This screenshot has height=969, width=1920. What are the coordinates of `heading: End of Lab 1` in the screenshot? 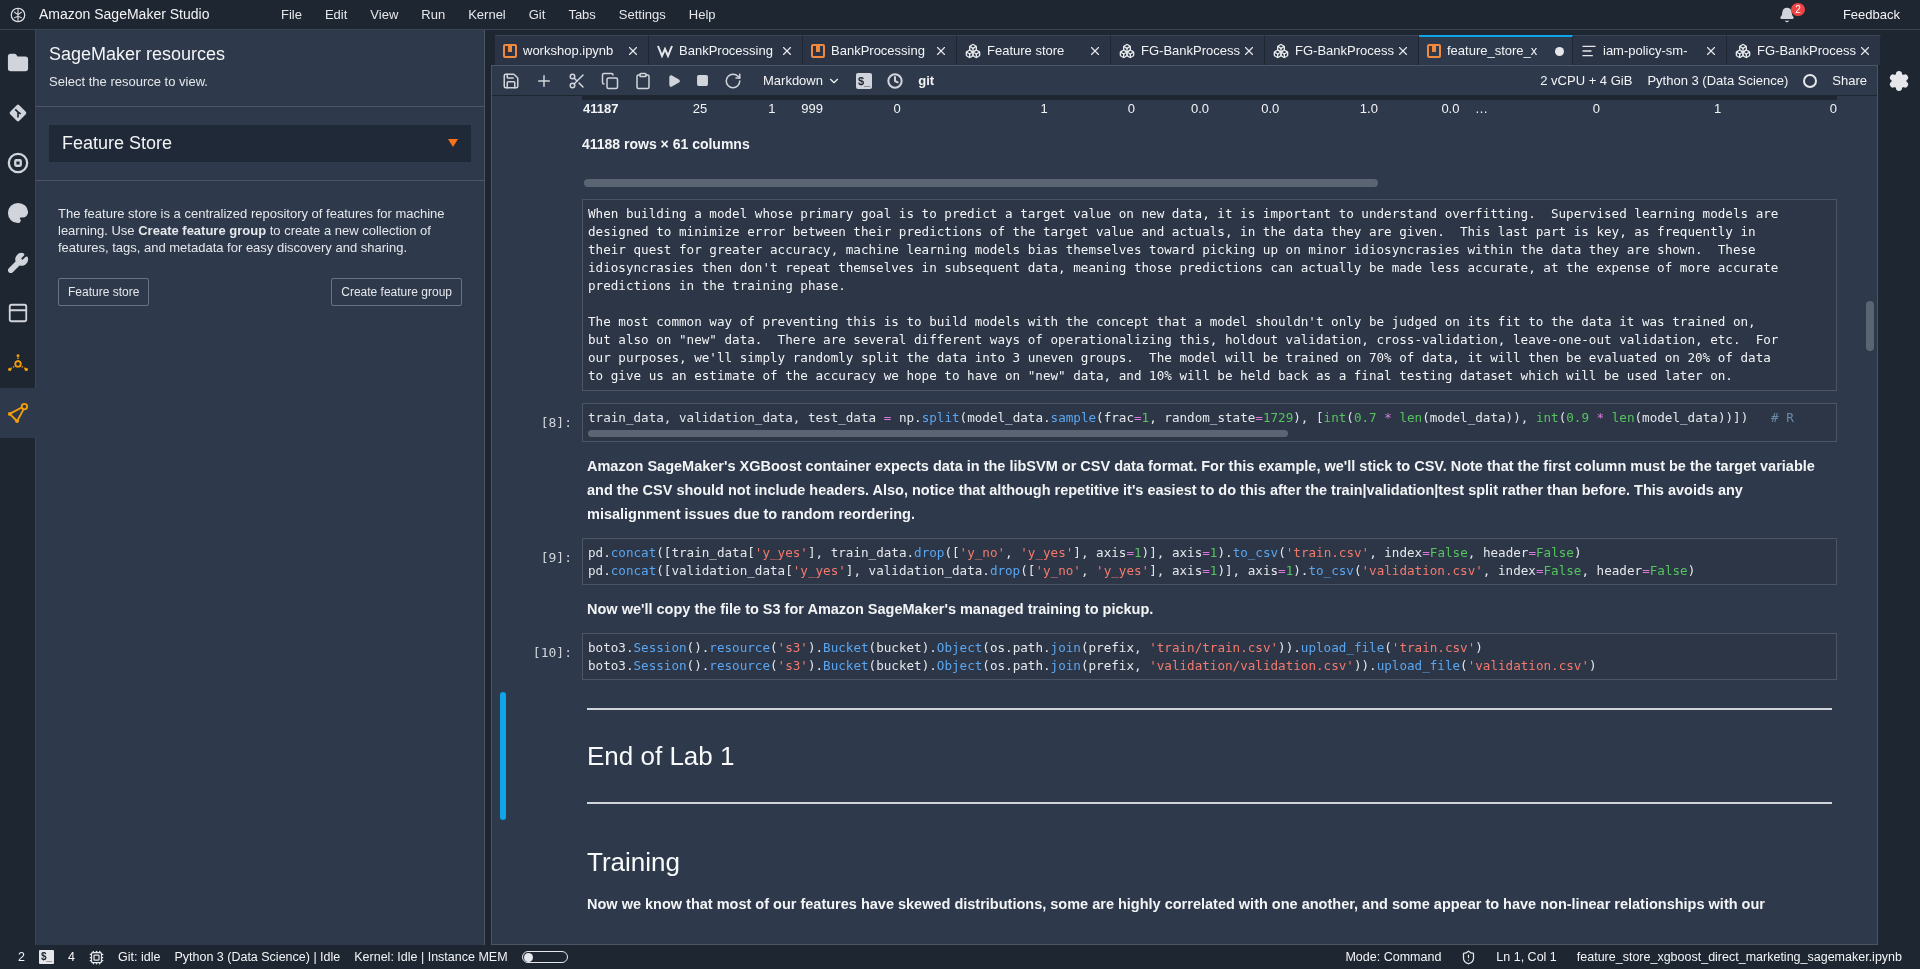 It's located at (661, 756).